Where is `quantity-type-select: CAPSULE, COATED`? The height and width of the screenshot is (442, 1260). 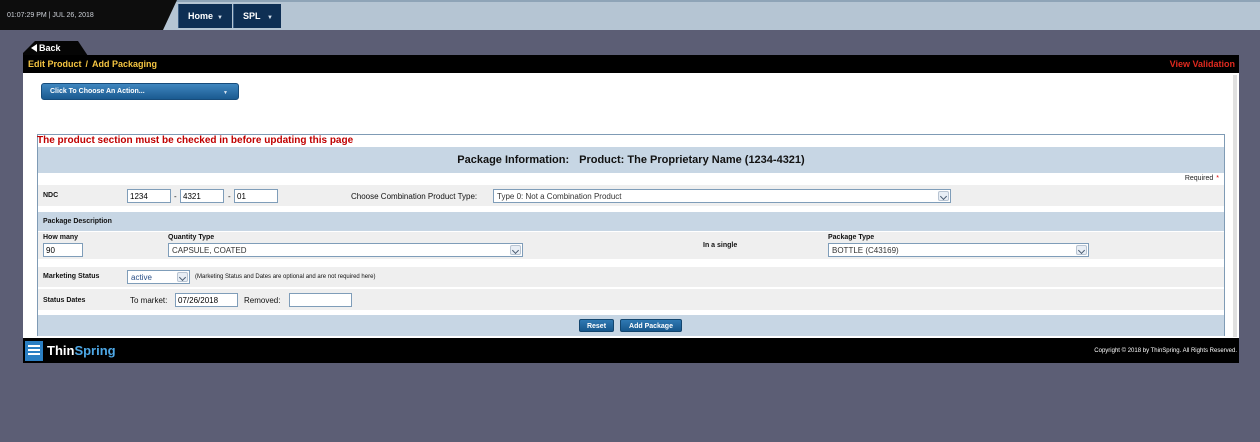
quantity-type-select: CAPSULE, COATED is located at coordinates (345, 250).